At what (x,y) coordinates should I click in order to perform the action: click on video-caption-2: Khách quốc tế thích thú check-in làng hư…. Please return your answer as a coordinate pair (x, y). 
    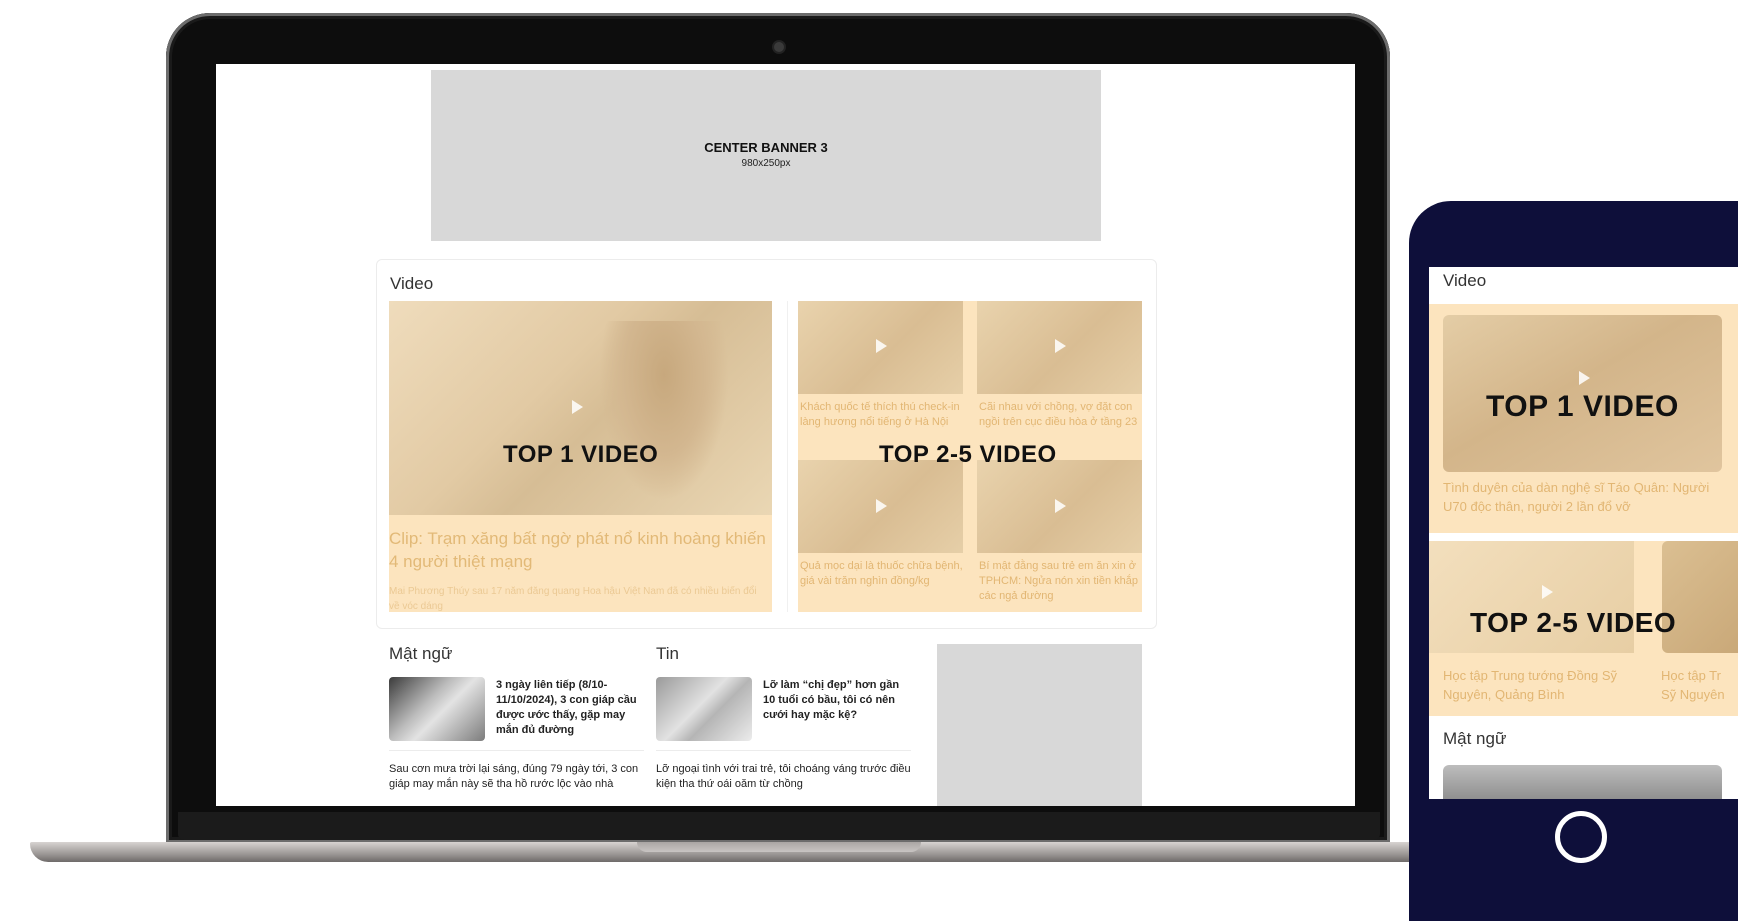
    Looking at the image, I should click on (882, 415).